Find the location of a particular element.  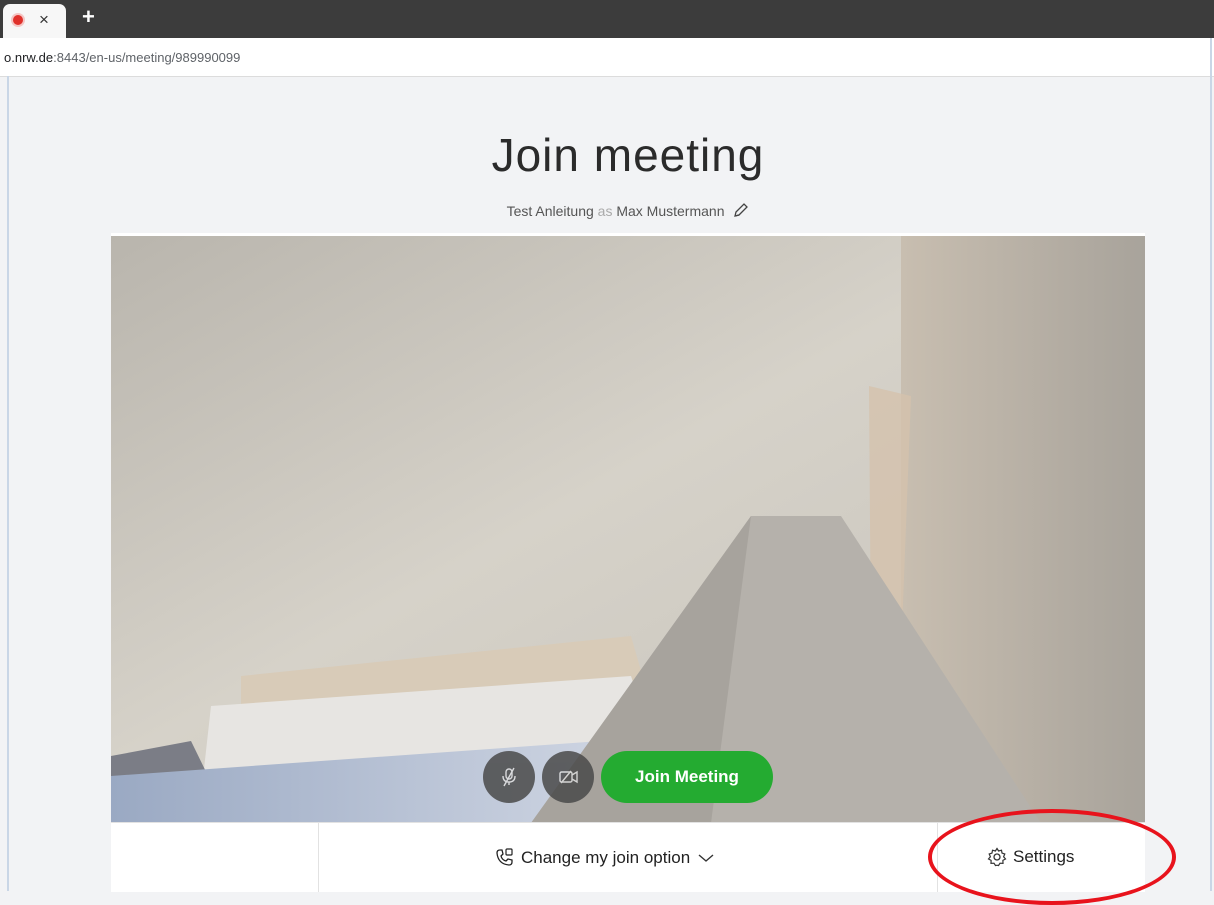

as-word: as is located at coordinates (605, 211).